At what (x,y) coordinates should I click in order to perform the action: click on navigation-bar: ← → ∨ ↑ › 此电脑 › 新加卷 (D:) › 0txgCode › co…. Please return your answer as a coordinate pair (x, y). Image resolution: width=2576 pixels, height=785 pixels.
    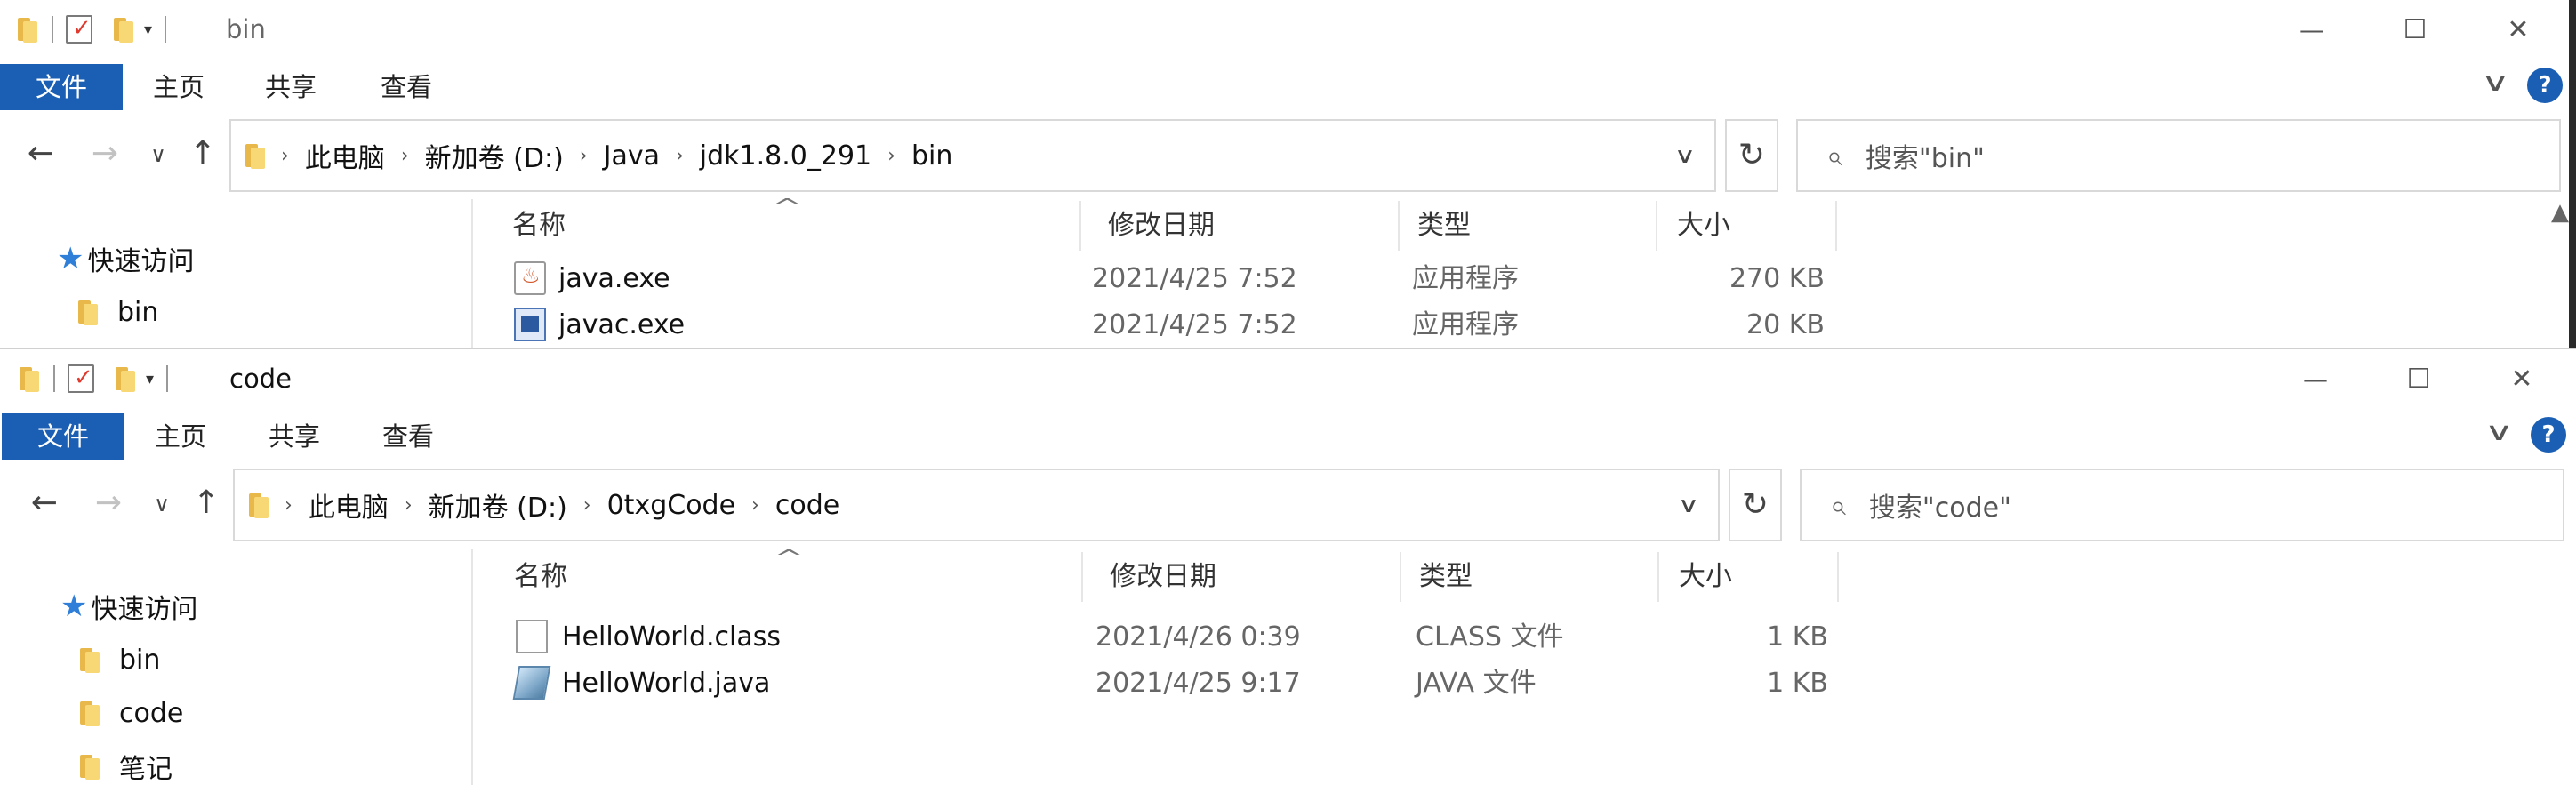
    Looking at the image, I should click on (1288, 505).